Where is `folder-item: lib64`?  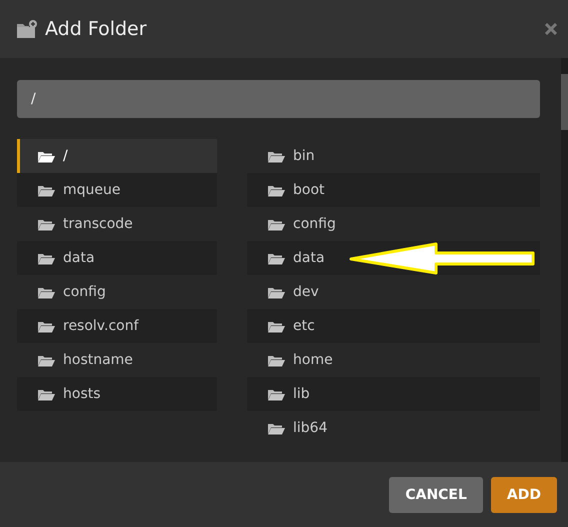
folder-item: lib64 is located at coordinates (393, 428).